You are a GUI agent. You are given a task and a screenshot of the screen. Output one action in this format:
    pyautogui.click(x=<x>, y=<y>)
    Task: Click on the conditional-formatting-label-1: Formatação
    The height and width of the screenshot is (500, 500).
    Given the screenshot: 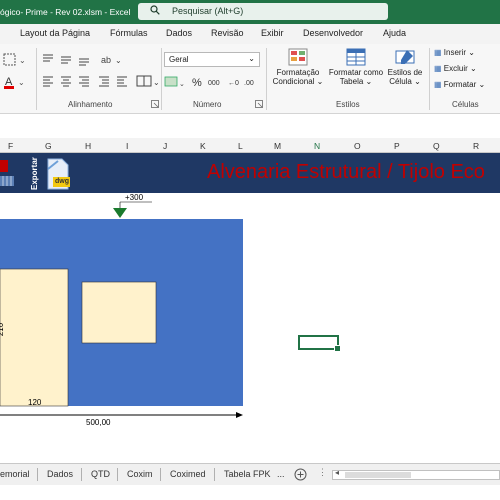 What is the action you would take?
    pyautogui.click(x=298, y=72)
    